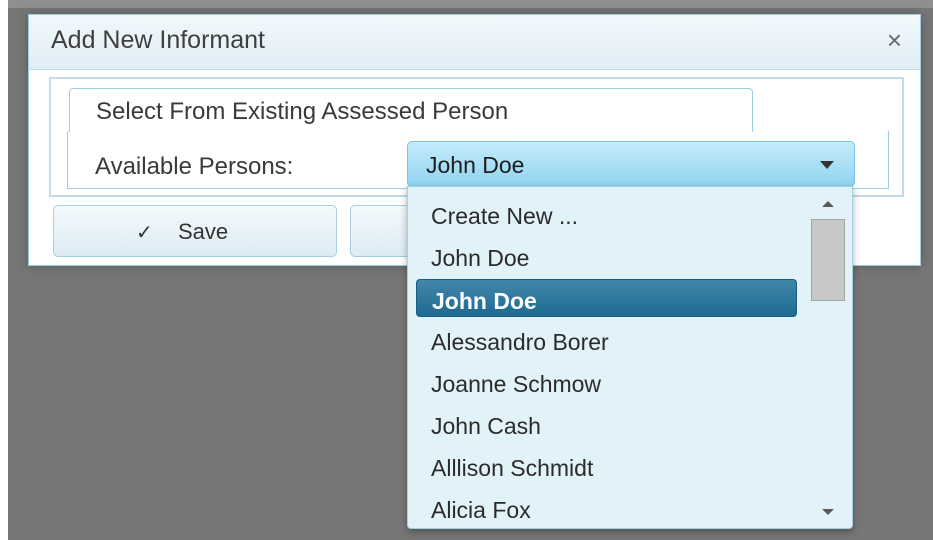 The image size is (933, 540). Describe the element at coordinates (828, 260) in the screenshot. I see `scroll-thumb` at that location.